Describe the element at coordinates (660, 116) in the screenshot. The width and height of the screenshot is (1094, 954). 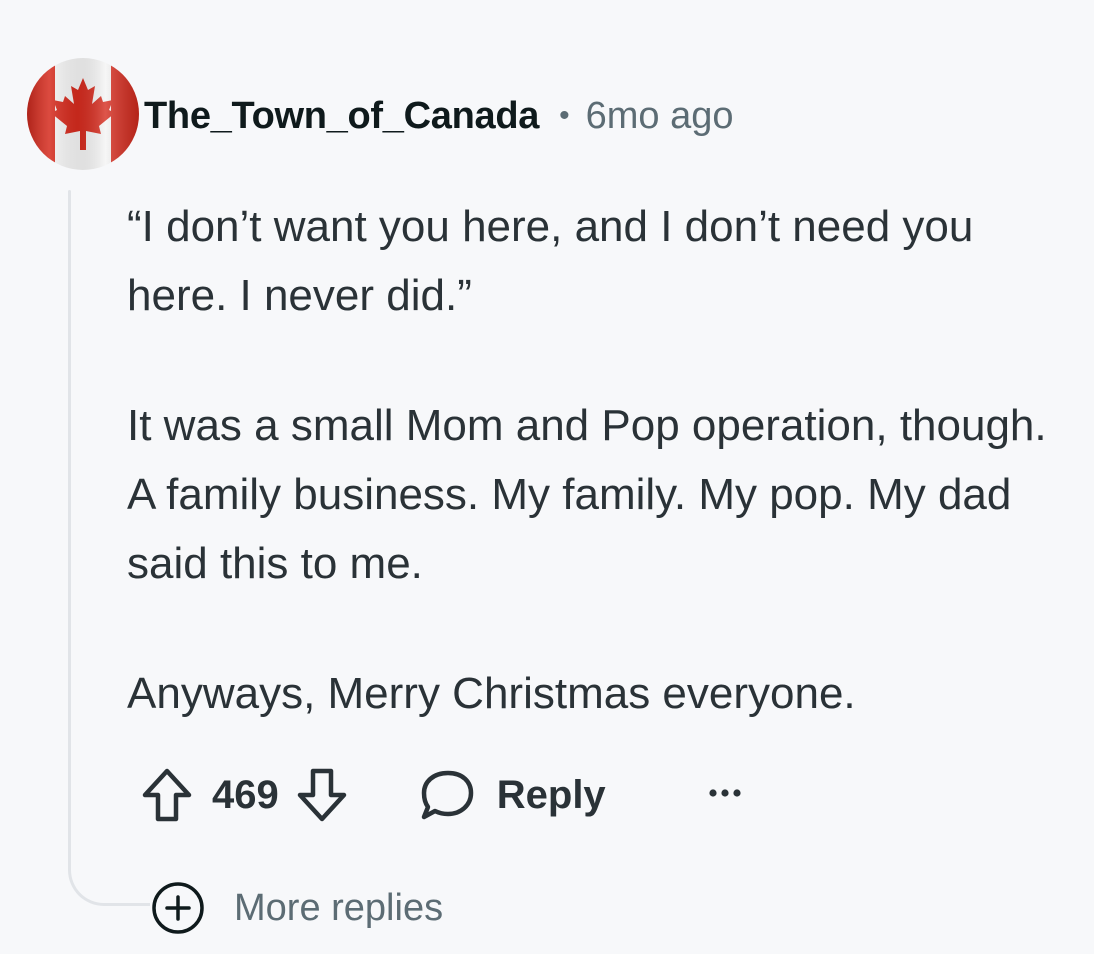
I see `timestamp: 6mo ago` at that location.